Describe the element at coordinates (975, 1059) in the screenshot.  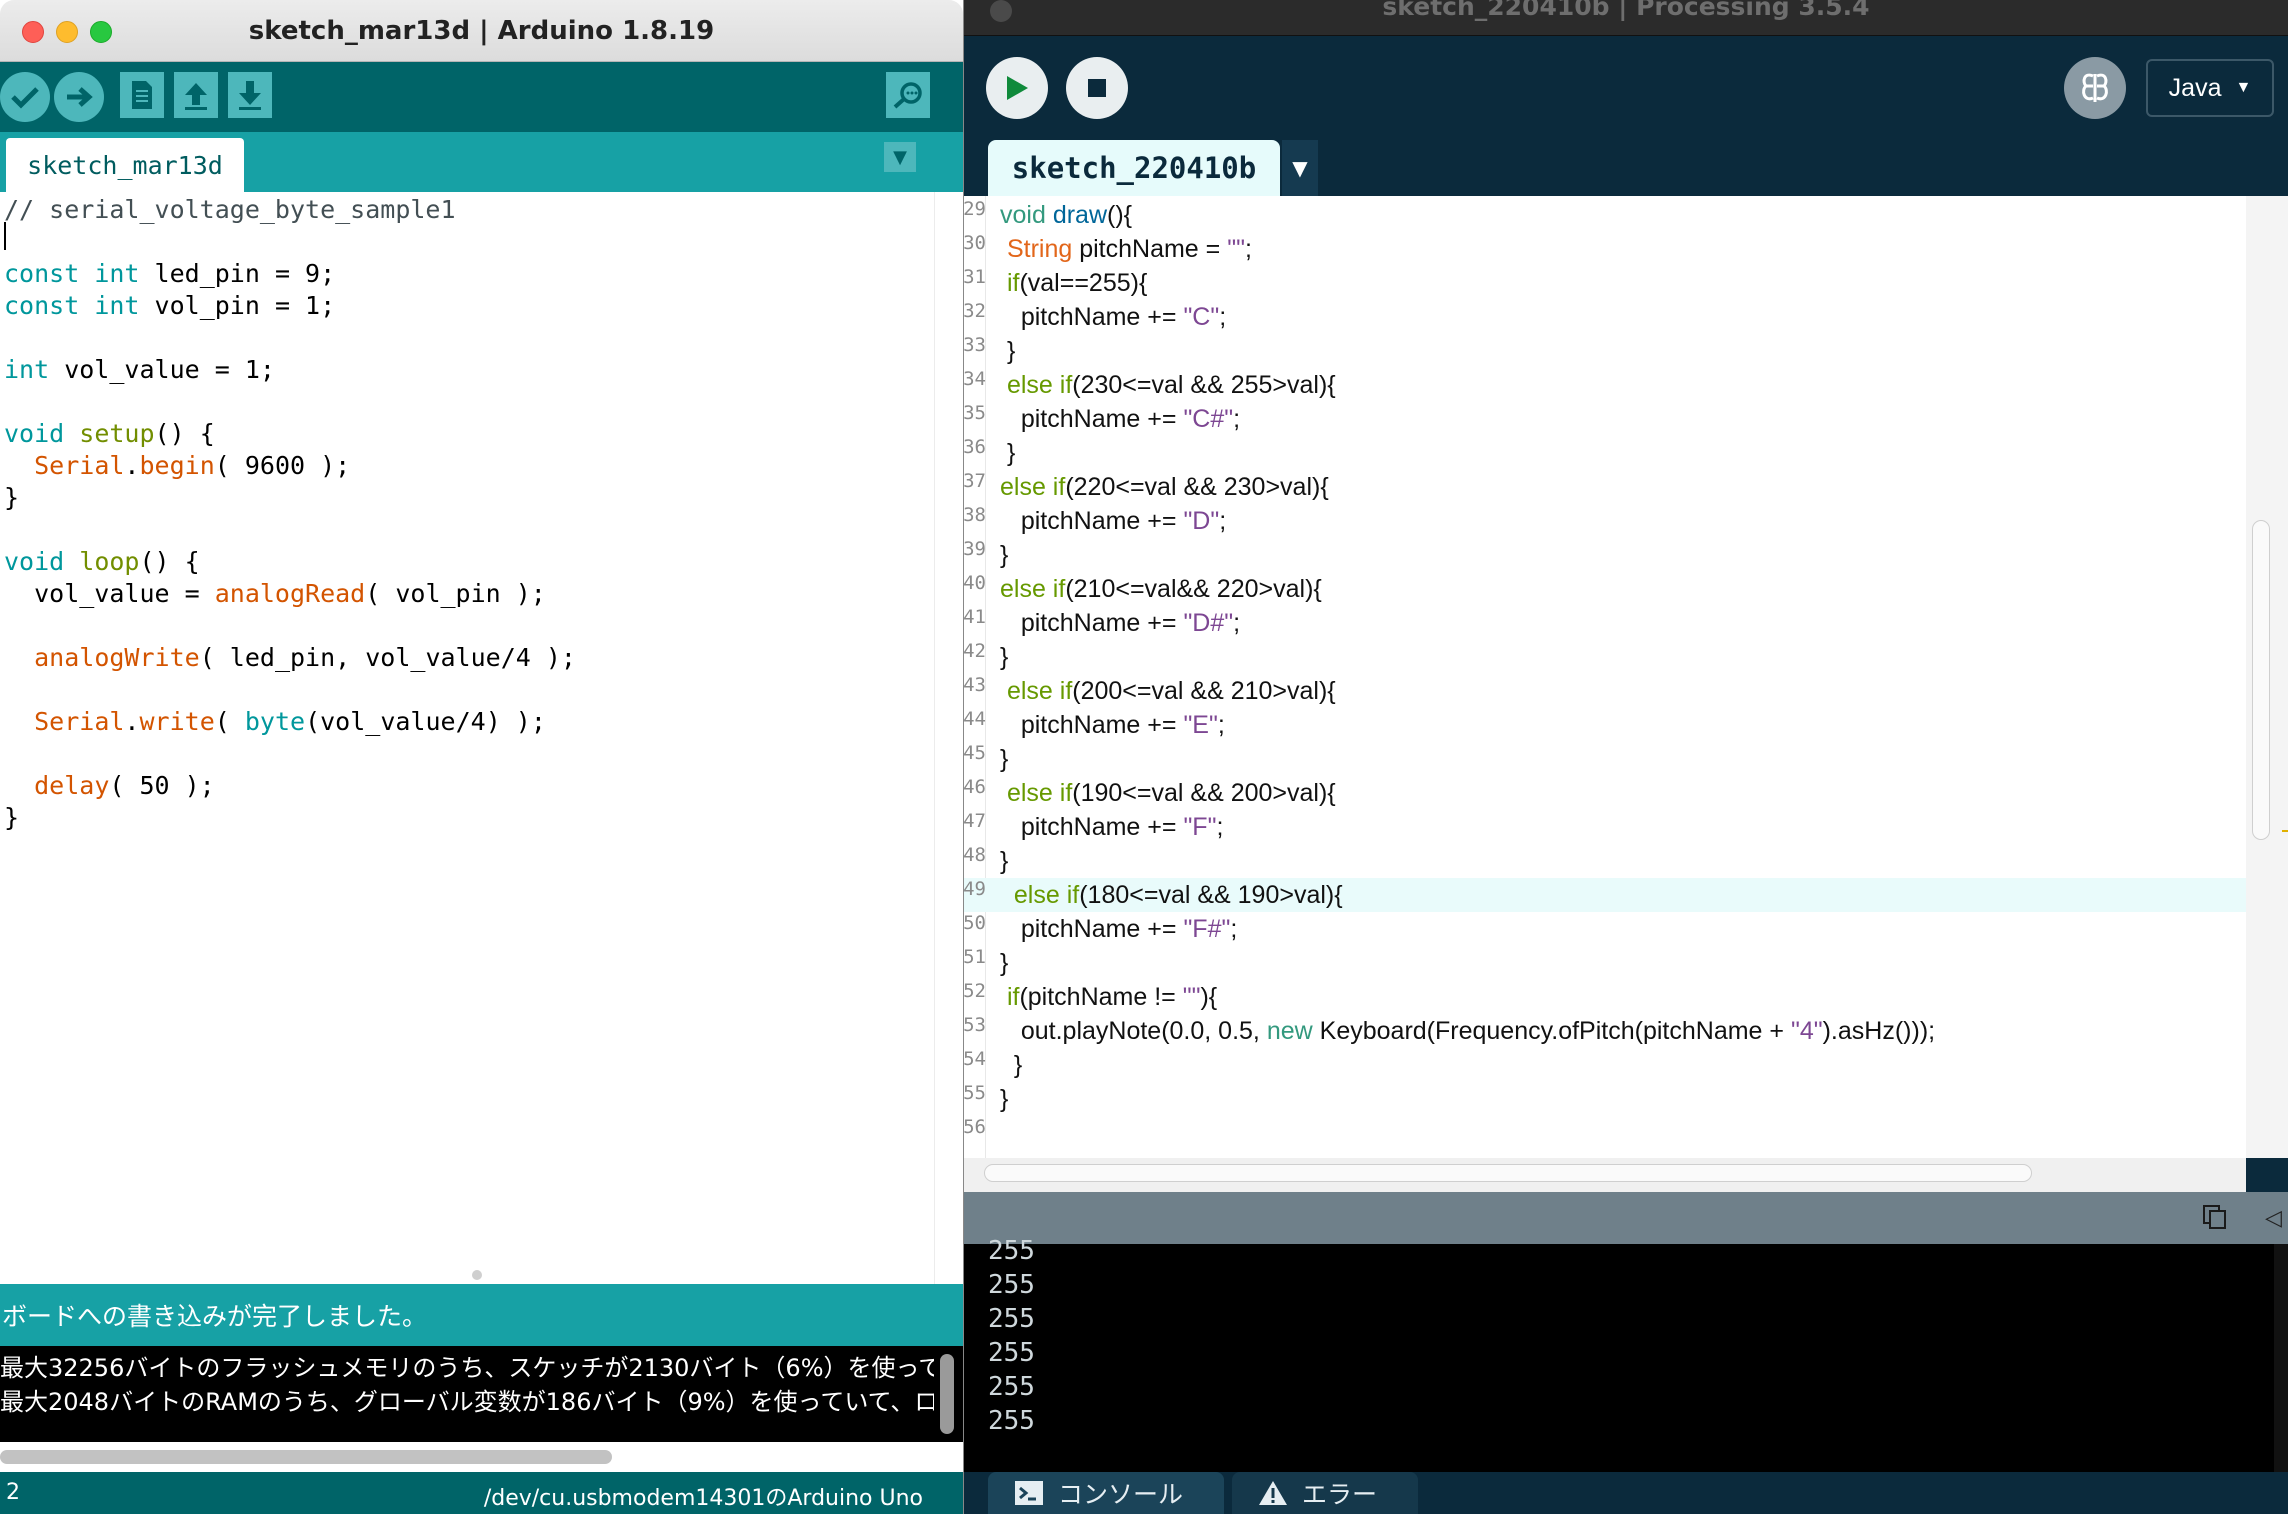
I see `line-number: 54` at that location.